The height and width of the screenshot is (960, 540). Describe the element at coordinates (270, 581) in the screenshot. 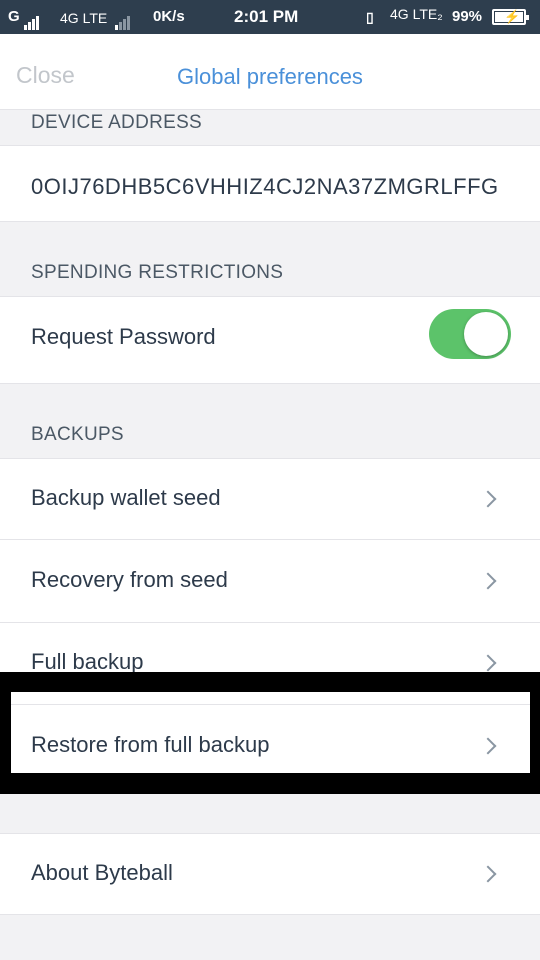

I see `recovery-from-seed-row: Recovery from seed` at that location.